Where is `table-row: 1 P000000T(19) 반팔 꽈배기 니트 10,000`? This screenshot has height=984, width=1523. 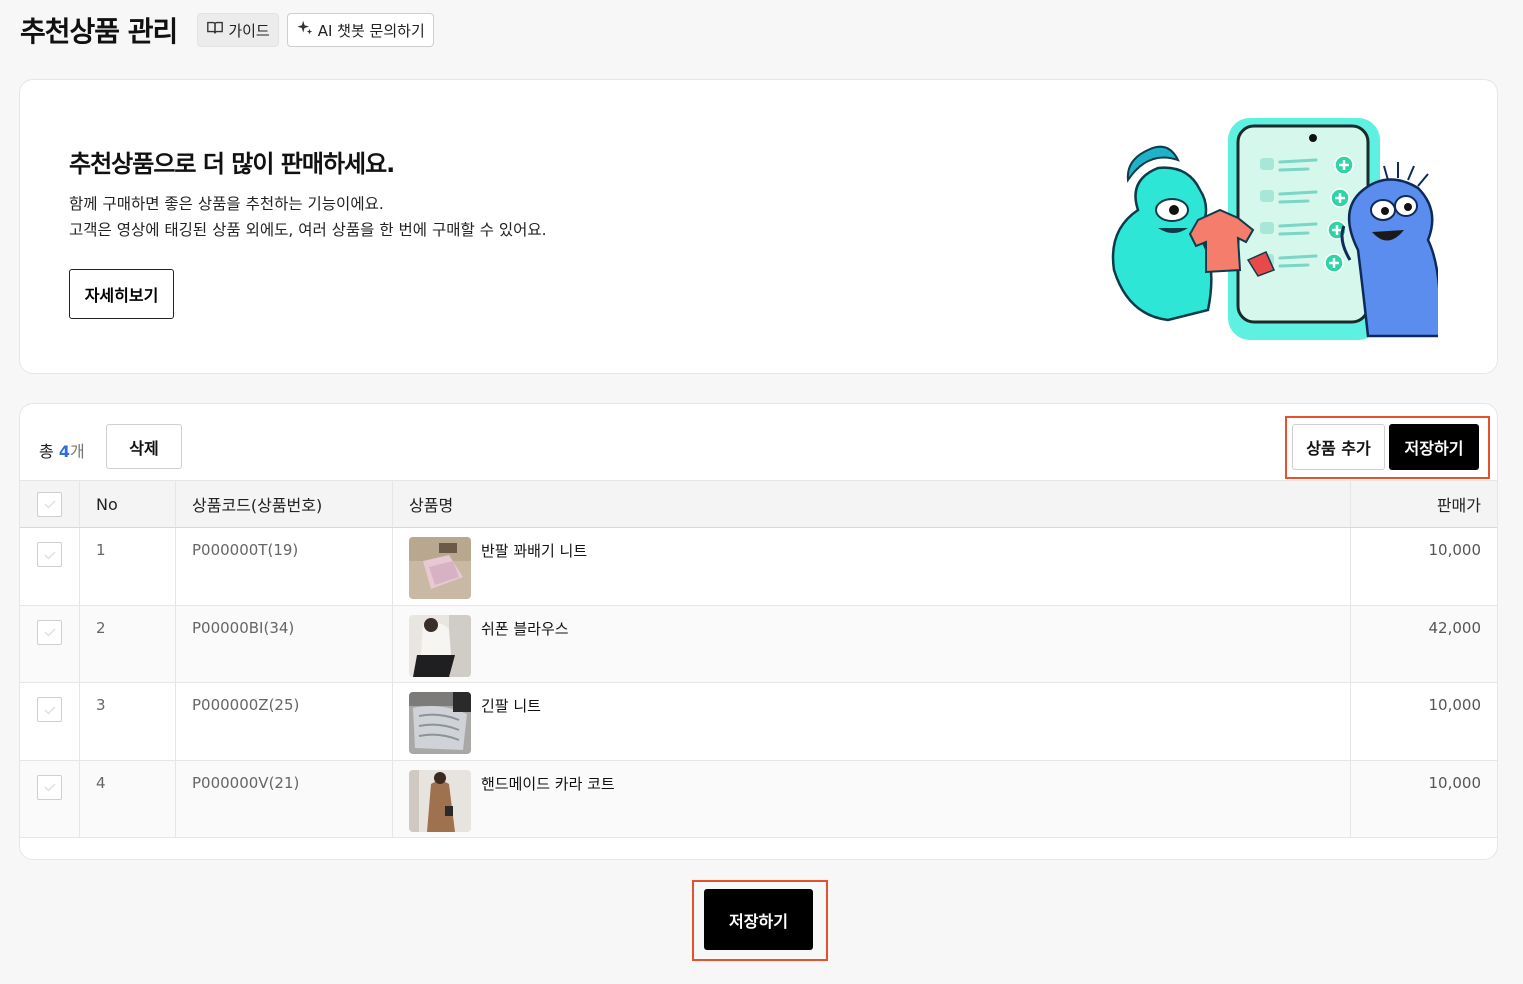
table-row: 1 P000000T(19) 반팔 꽈배기 니트 10,000 is located at coordinates (758, 567).